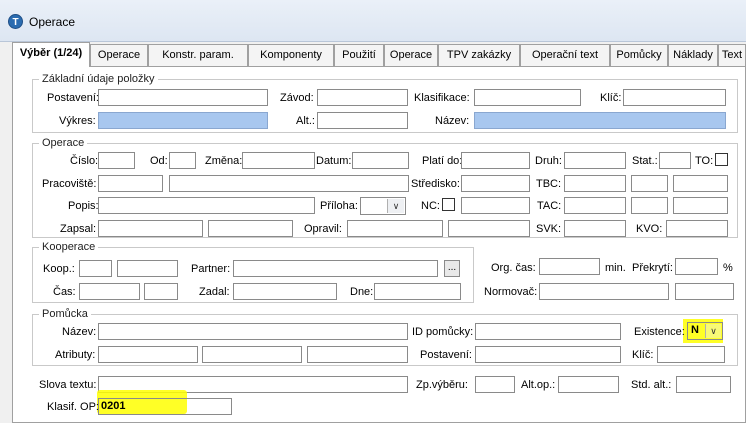  What do you see at coordinates (674, 97) in the screenshot?
I see `klic-field` at bounding box center [674, 97].